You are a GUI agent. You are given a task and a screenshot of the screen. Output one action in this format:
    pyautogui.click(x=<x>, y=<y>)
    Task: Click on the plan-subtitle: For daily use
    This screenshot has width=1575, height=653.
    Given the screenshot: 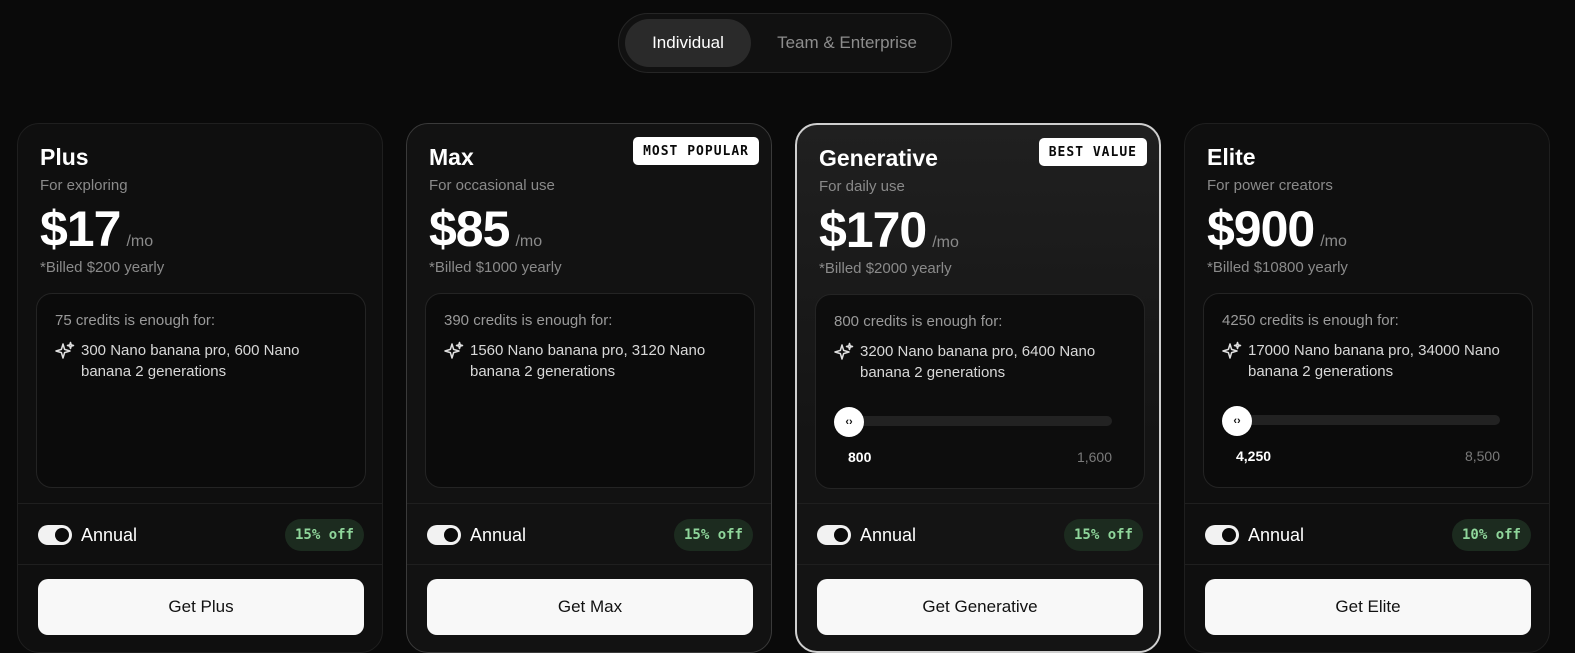 What is the action you would take?
    pyautogui.click(x=862, y=186)
    